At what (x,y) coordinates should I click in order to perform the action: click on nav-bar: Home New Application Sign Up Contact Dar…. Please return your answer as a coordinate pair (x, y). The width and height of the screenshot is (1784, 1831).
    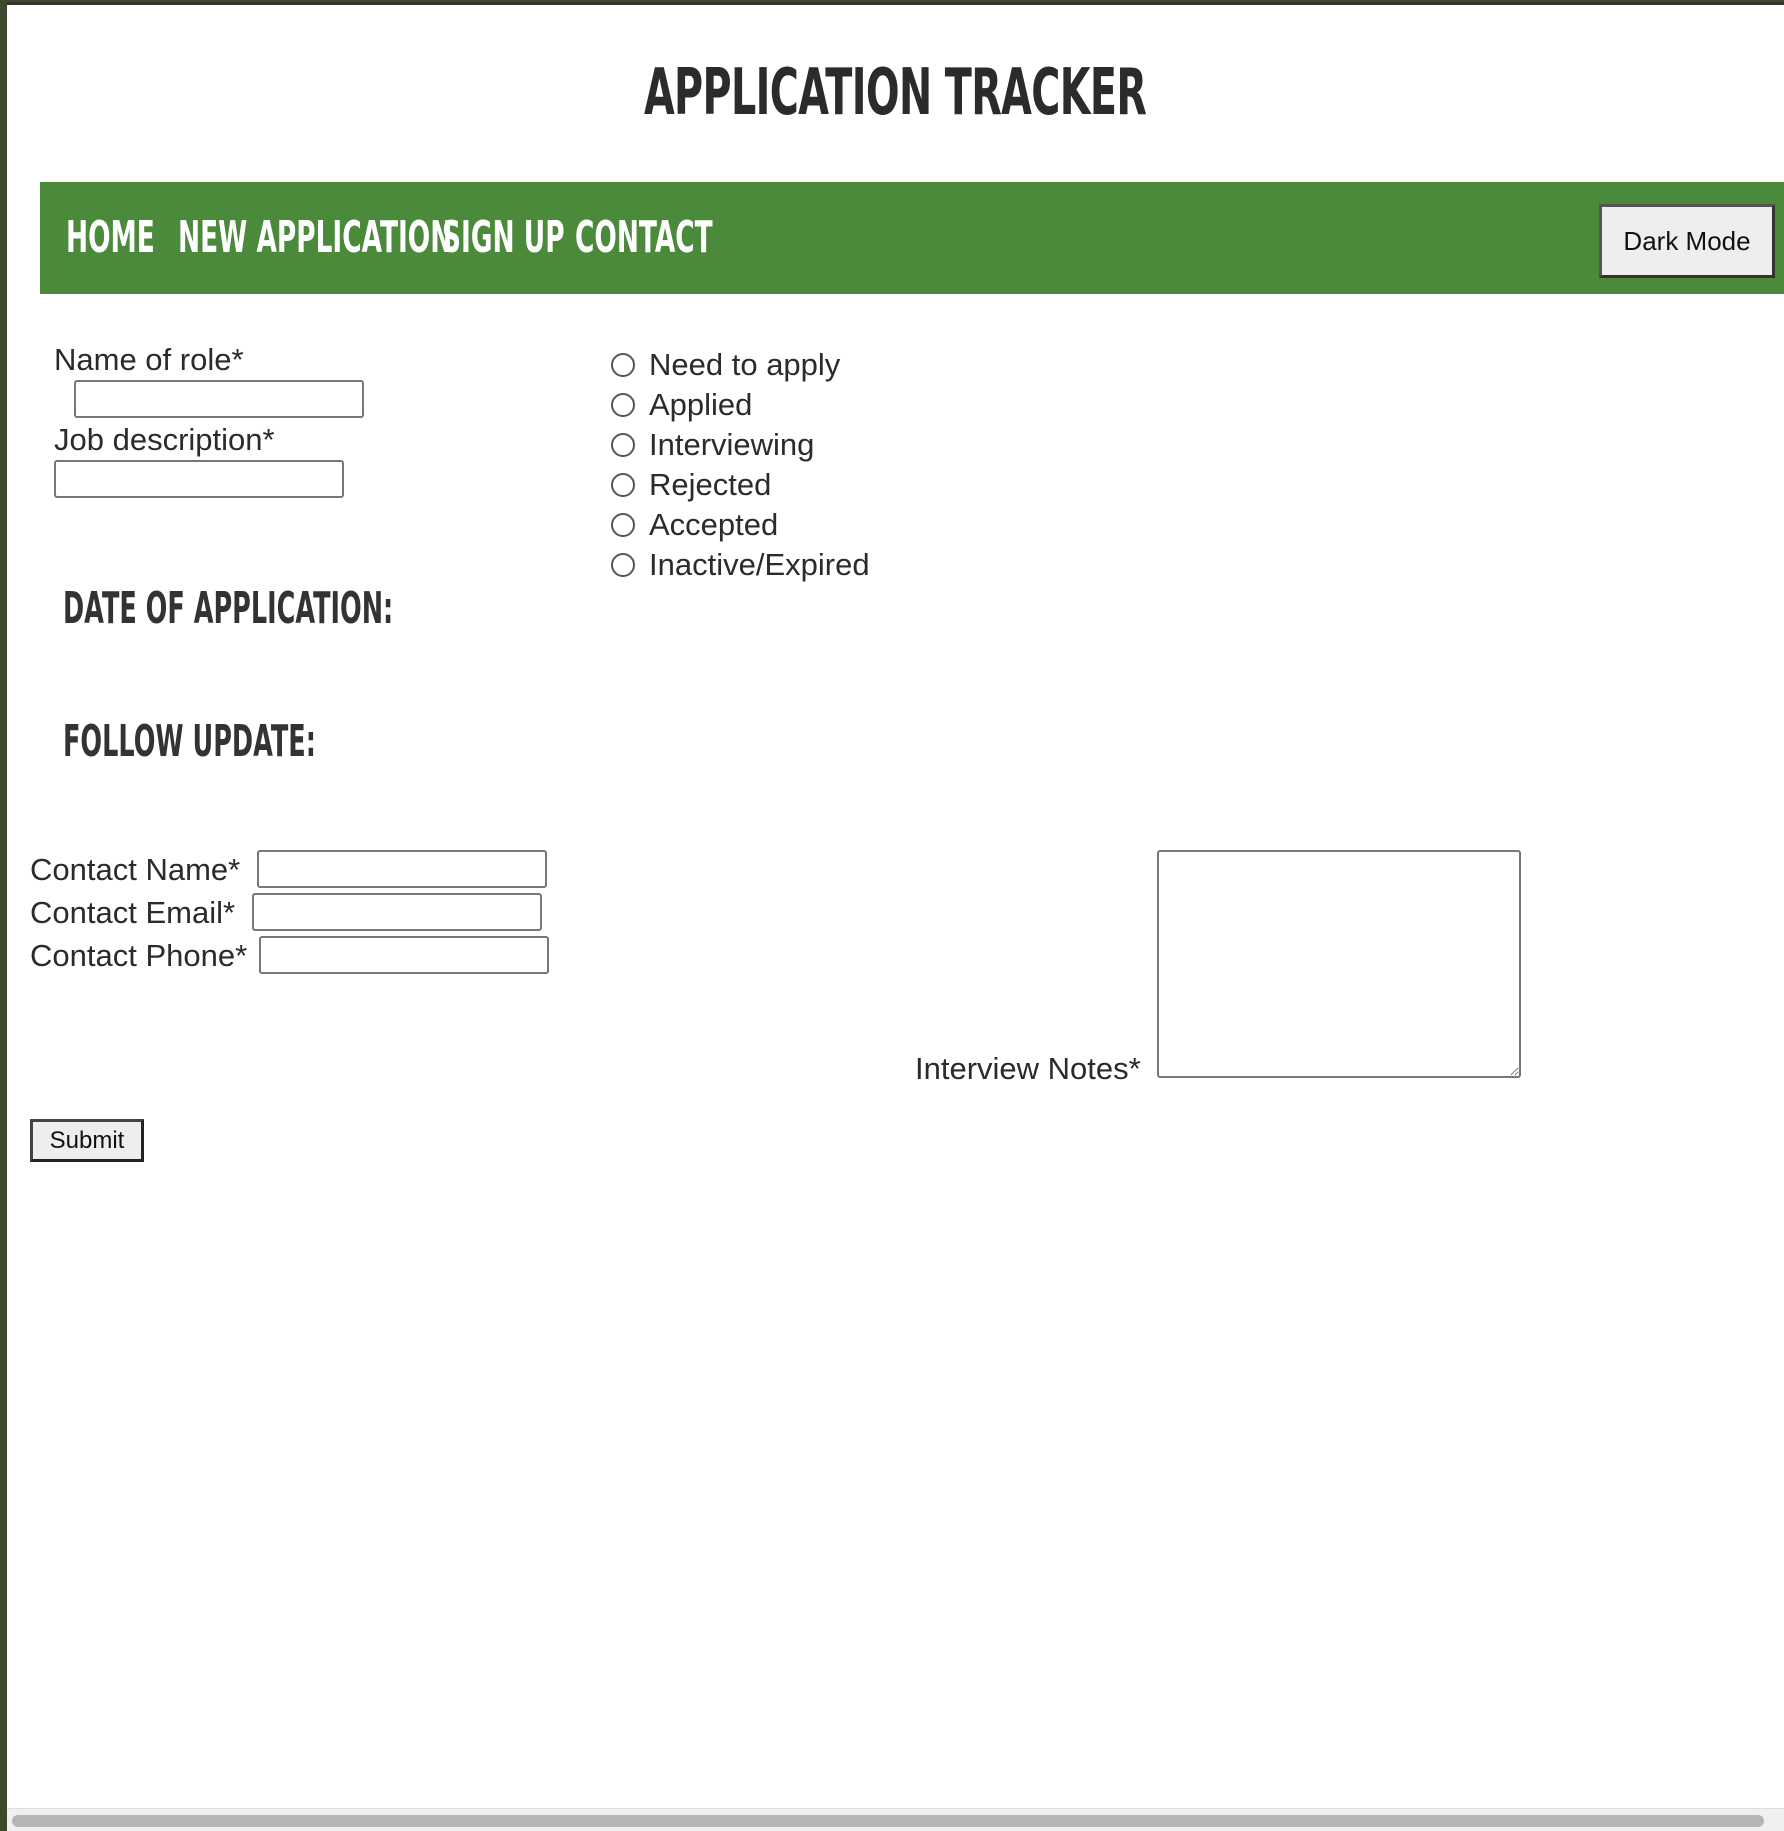
    Looking at the image, I should click on (912, 238).